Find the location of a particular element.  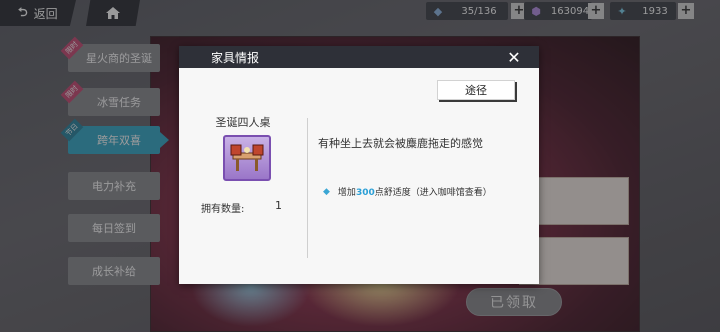

effect-prefix: 增加 is located at coordinates (346, 193).